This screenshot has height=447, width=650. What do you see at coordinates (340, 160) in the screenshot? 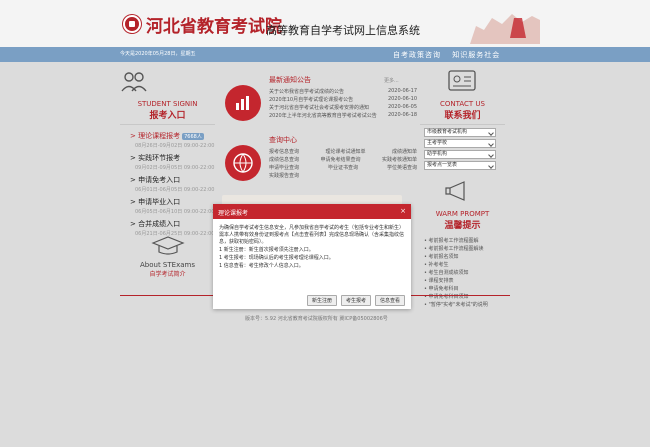
I see `query-link: 申请免考结果查询` at bounding box center [340, 160].